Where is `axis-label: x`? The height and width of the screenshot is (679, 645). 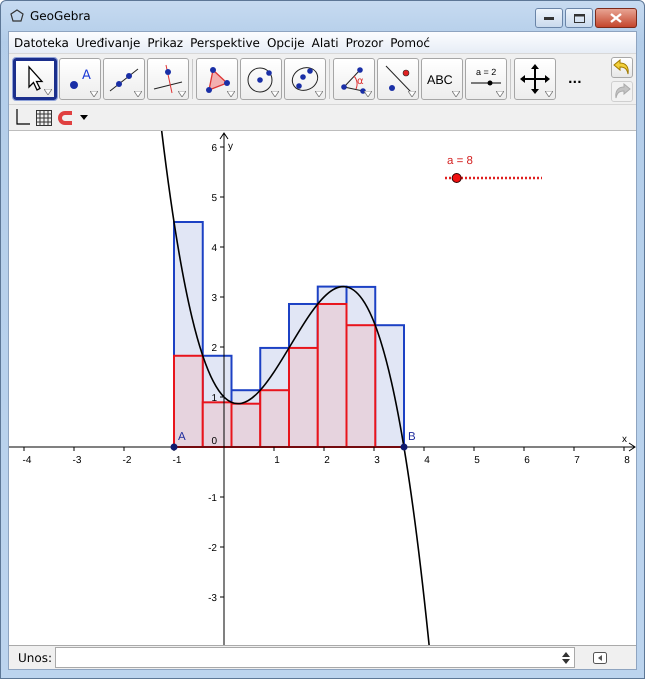
axis-label: x is located at coordinates (624, 439).